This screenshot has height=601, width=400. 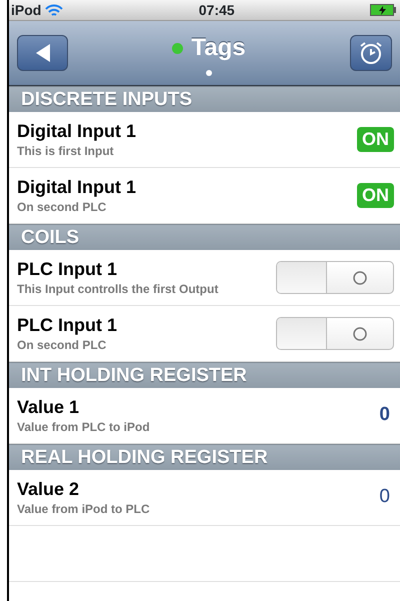 I want to click on alarm-clock-icon, so click(x=371, y=53).